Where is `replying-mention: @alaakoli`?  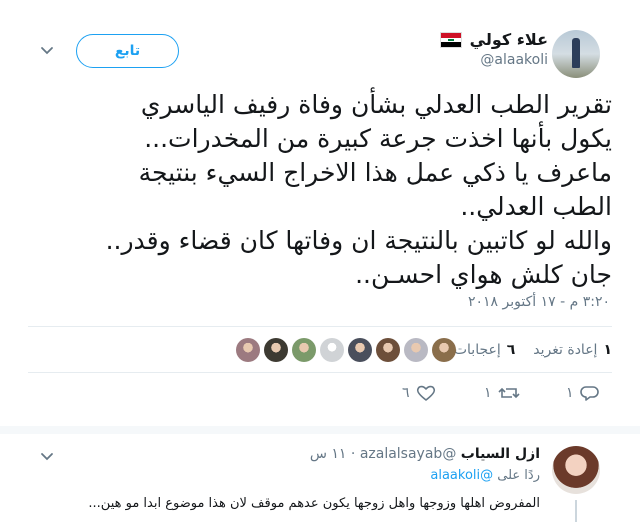 replying-mention: @alaakoli is located at coordinates (461, 475).